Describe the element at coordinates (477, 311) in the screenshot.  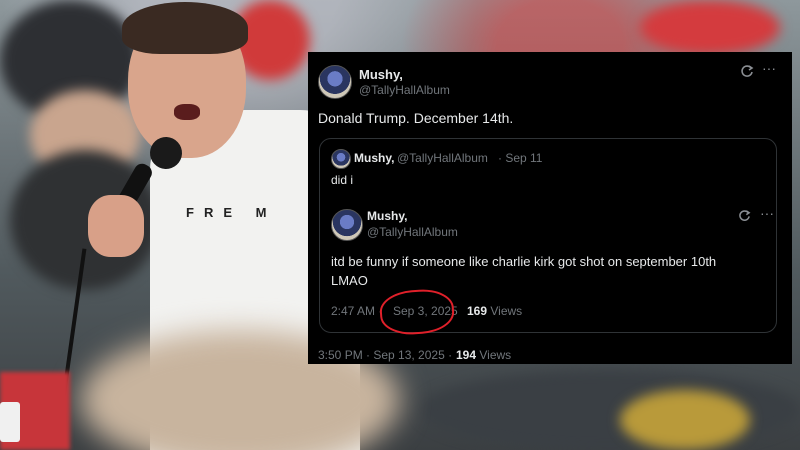
I see `nested-views-count: 169` at that location.